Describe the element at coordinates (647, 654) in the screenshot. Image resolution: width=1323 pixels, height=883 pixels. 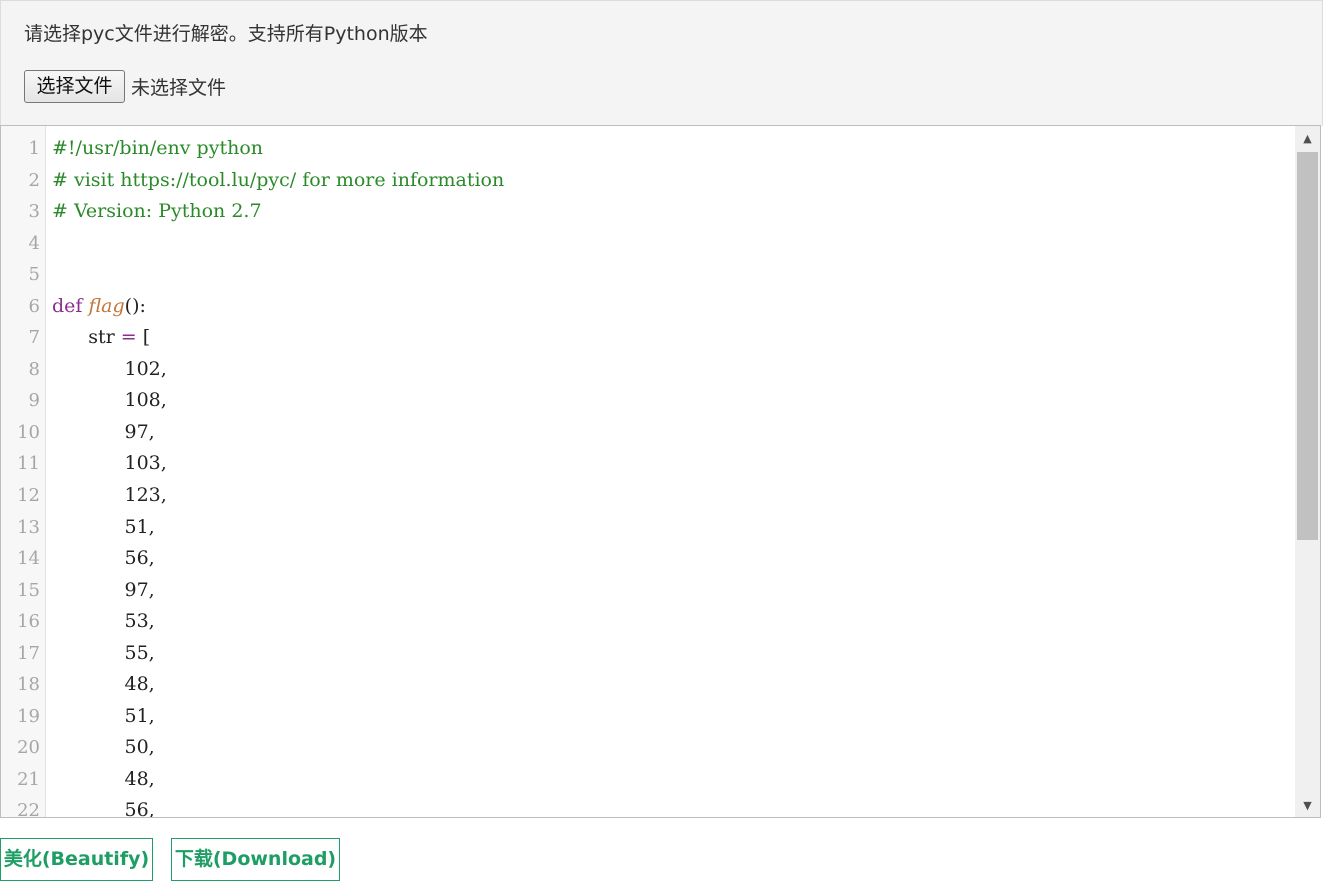
I see `code-line: 17 55,` at that location.